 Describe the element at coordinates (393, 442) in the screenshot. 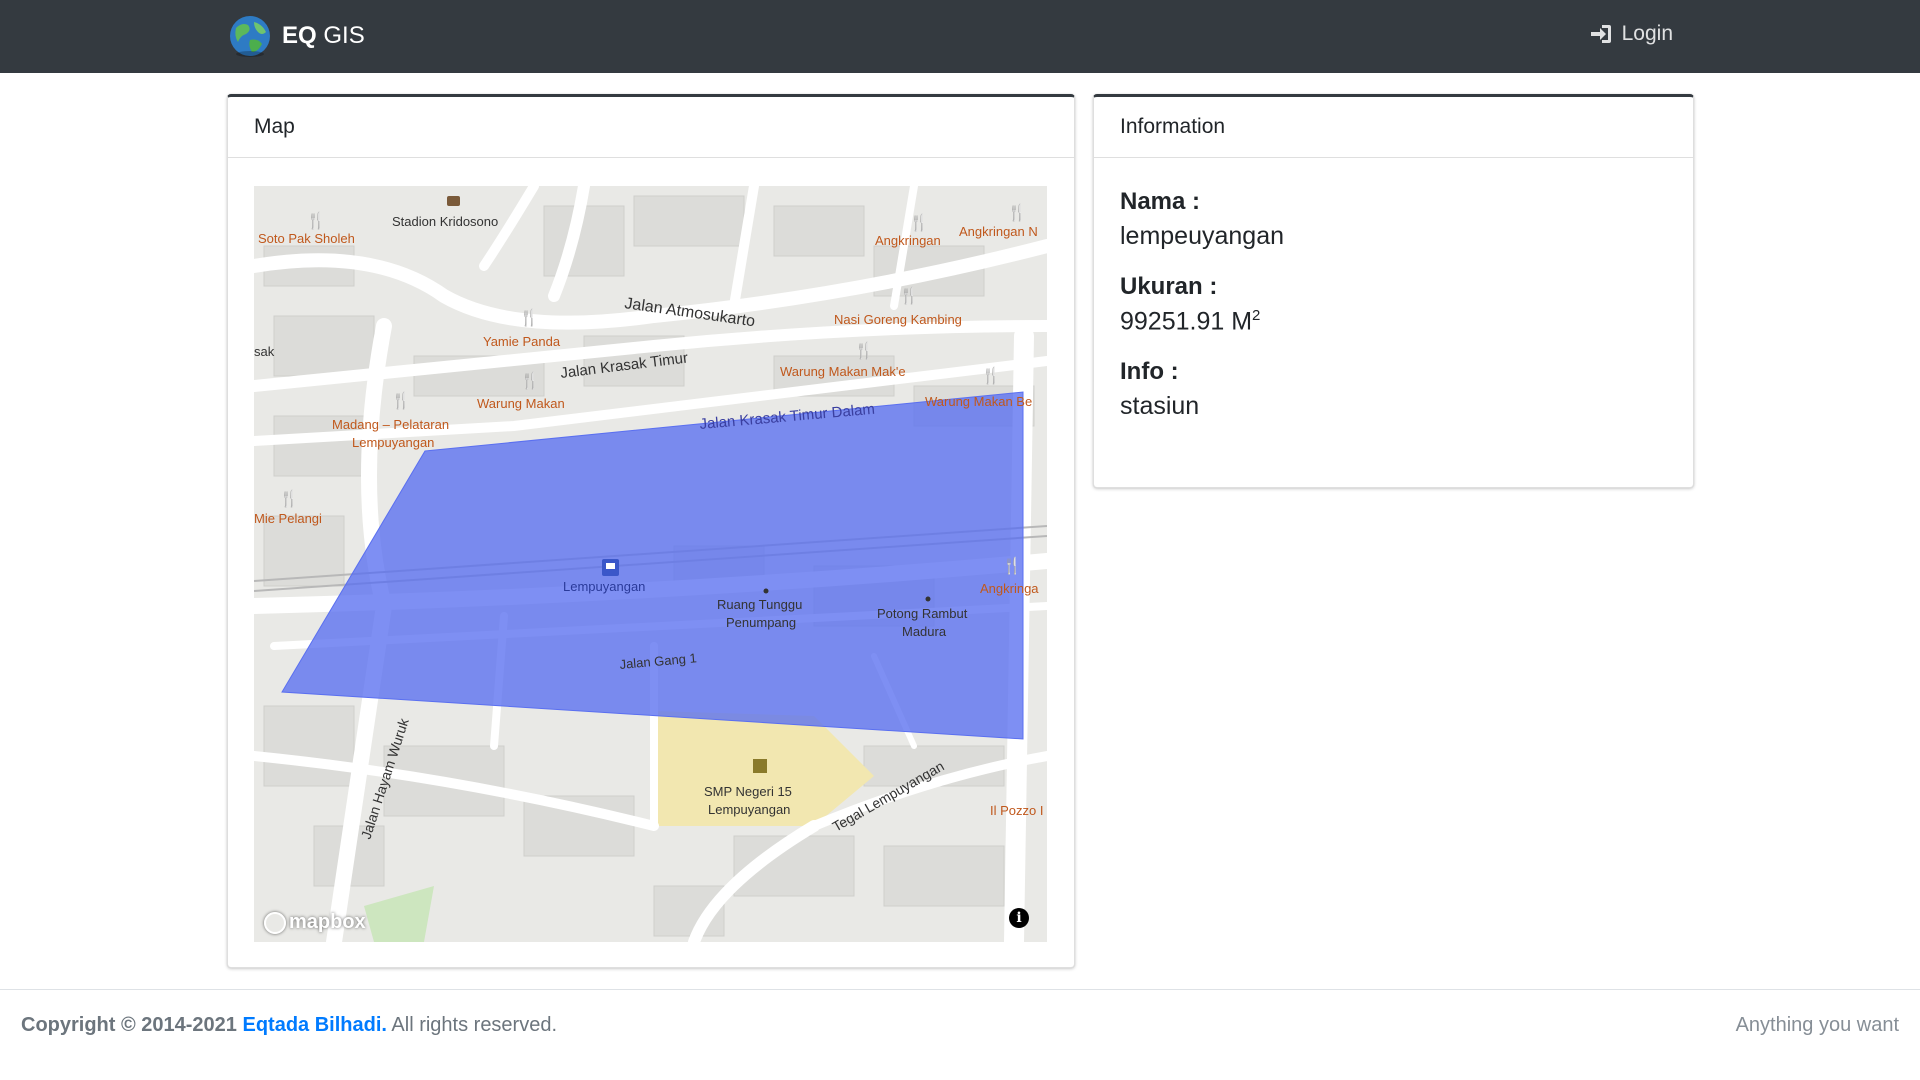

I see `label-madang-2: Lempuyangan` at that location.